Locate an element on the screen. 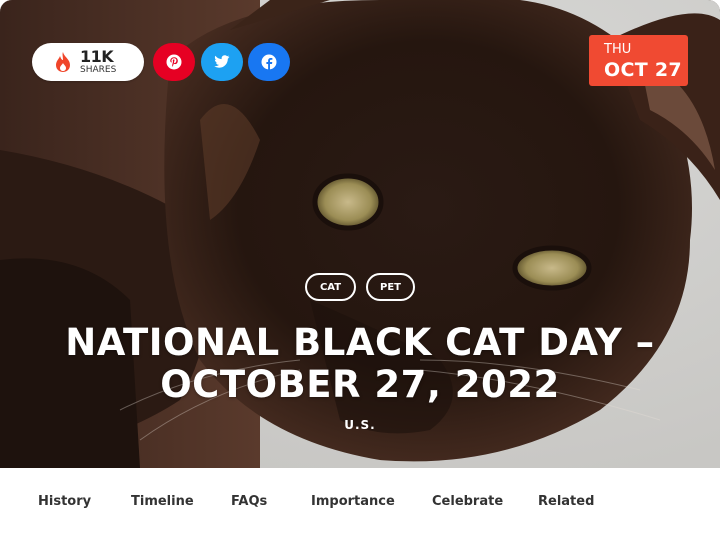 The width and height of the screenshot is (720, 534). twitter-icon is located at coordinates (222, 61).